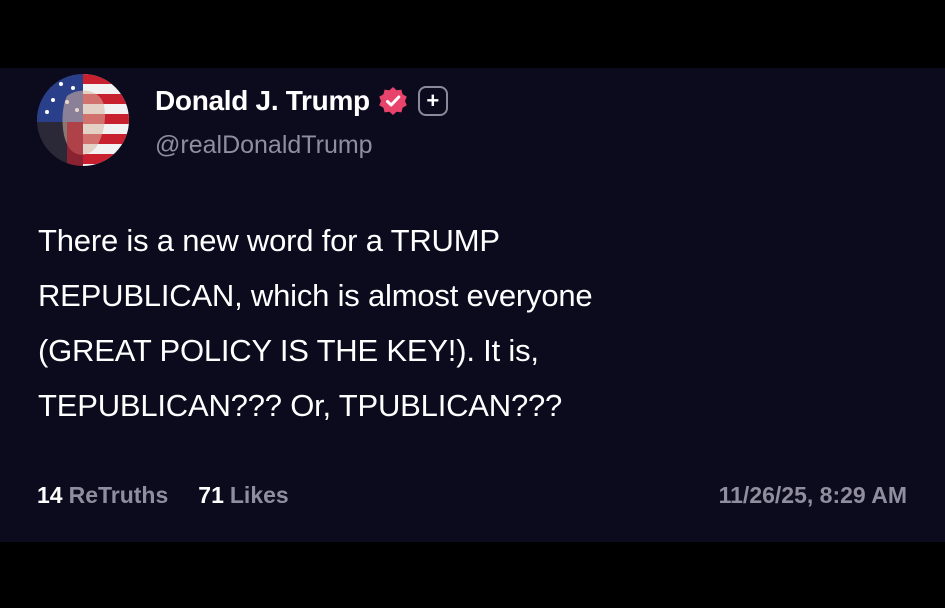 This screenshot has height=608, width=945. Describe the element at coordinates (393, 101) in the screenshot. I see `verified-badge-icon` at that location.